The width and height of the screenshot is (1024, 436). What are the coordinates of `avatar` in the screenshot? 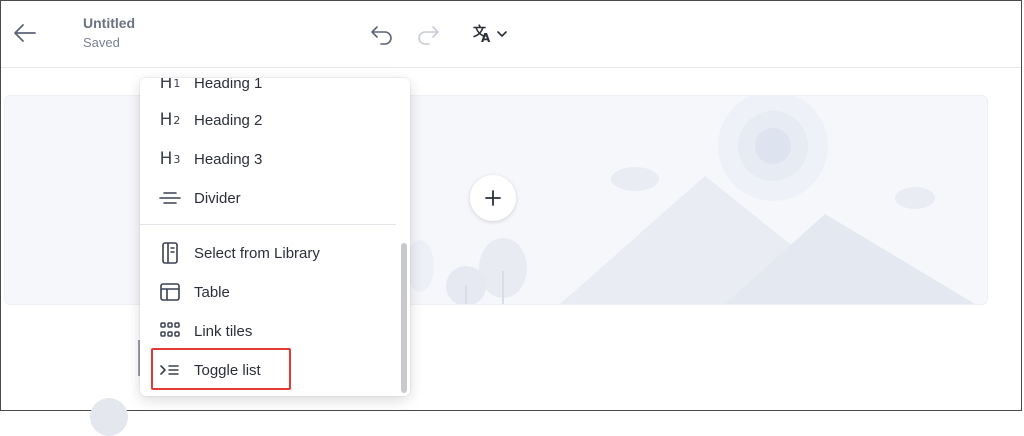 It's located at (109, 417).